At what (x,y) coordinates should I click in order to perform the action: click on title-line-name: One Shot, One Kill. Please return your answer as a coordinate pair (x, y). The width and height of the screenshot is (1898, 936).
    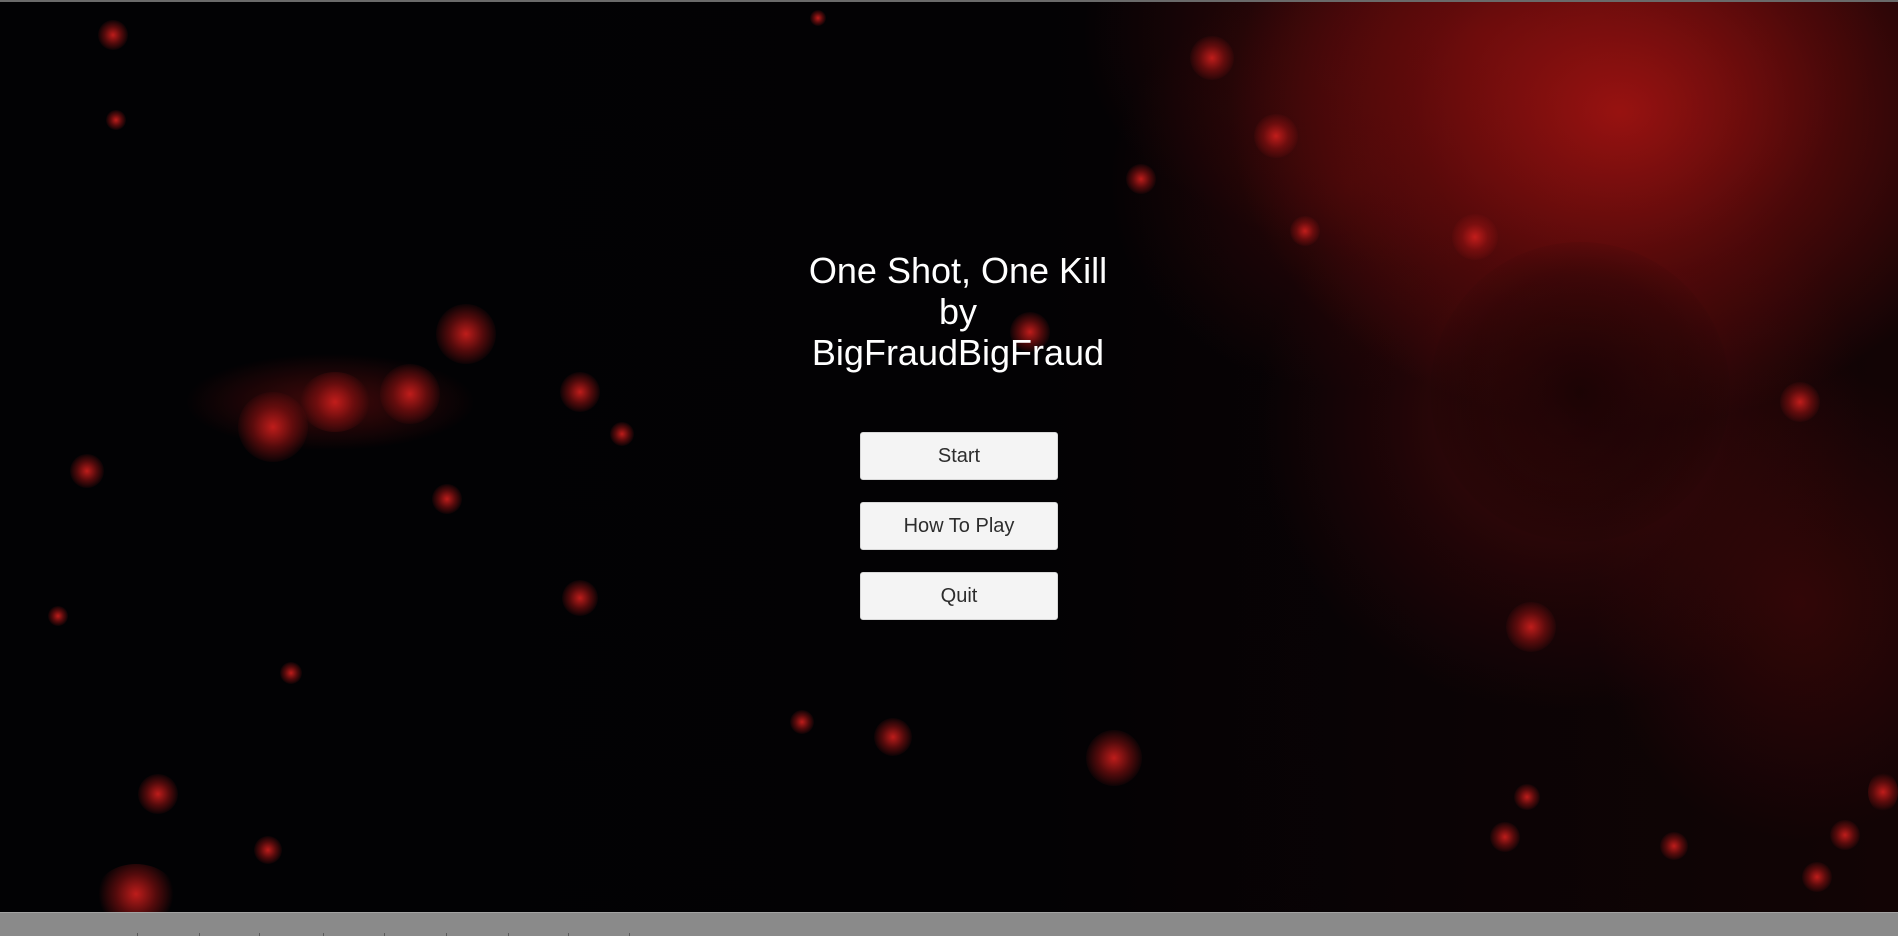
    Looking at the image, I should click on (958, 270).